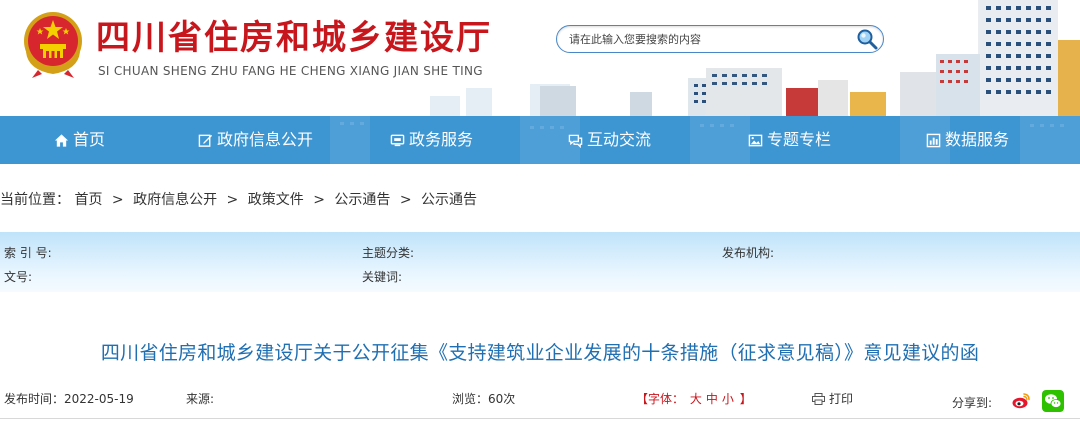  Describe the element at coordinates (205, 140) in the screenshot. I see `edit-icon` at that location.